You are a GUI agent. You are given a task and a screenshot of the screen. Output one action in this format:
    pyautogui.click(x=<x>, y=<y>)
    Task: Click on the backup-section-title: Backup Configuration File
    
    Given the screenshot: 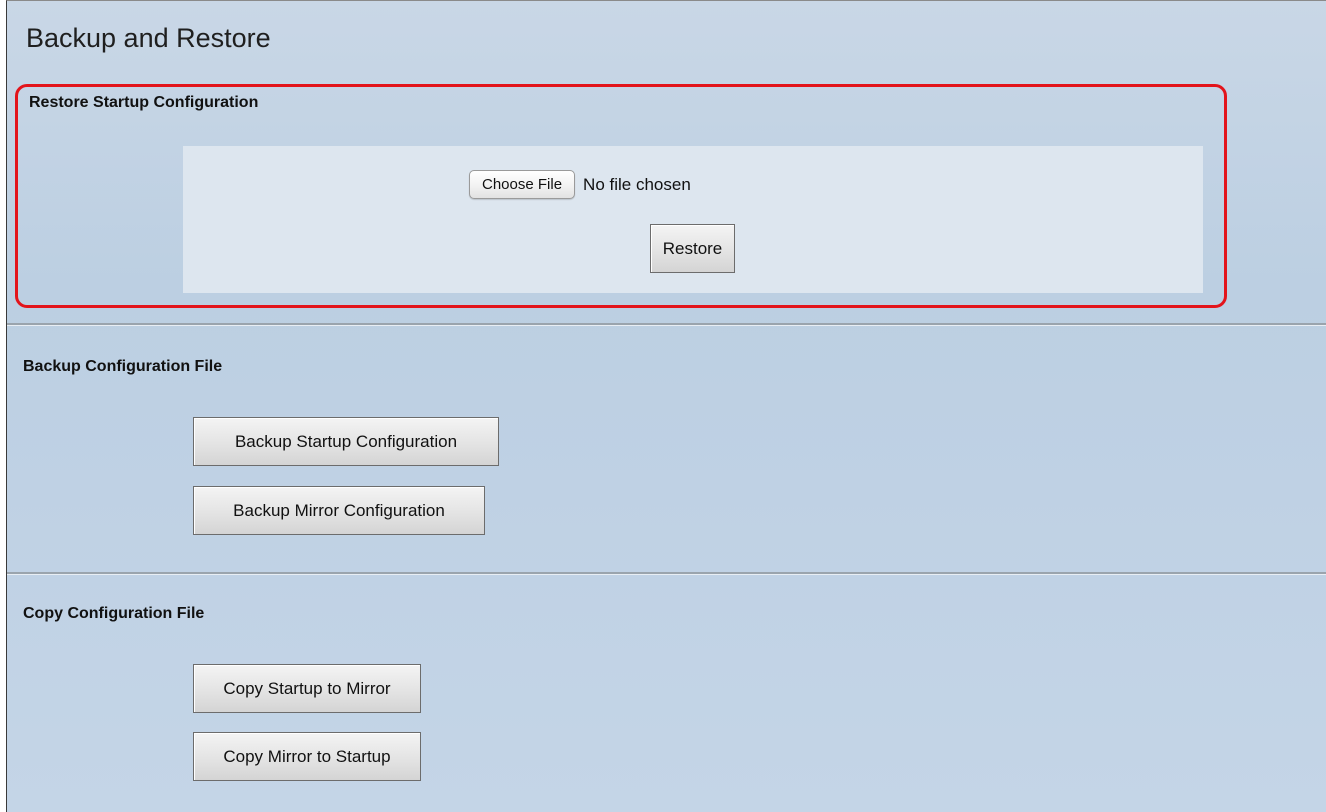 What is the action you would take?
    pyautogui.click(x=123, y=366)
    